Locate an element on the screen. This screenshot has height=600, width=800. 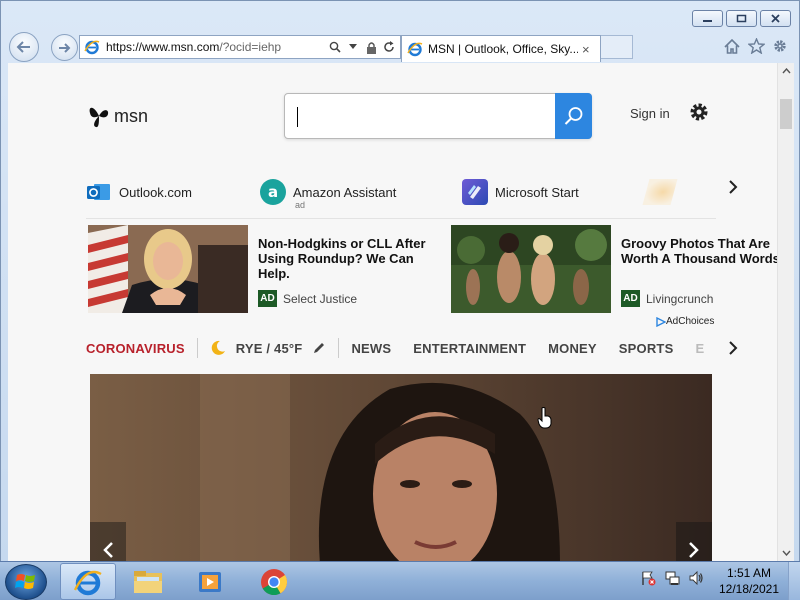
msn-settings-button is located at coordinates (699, 114).